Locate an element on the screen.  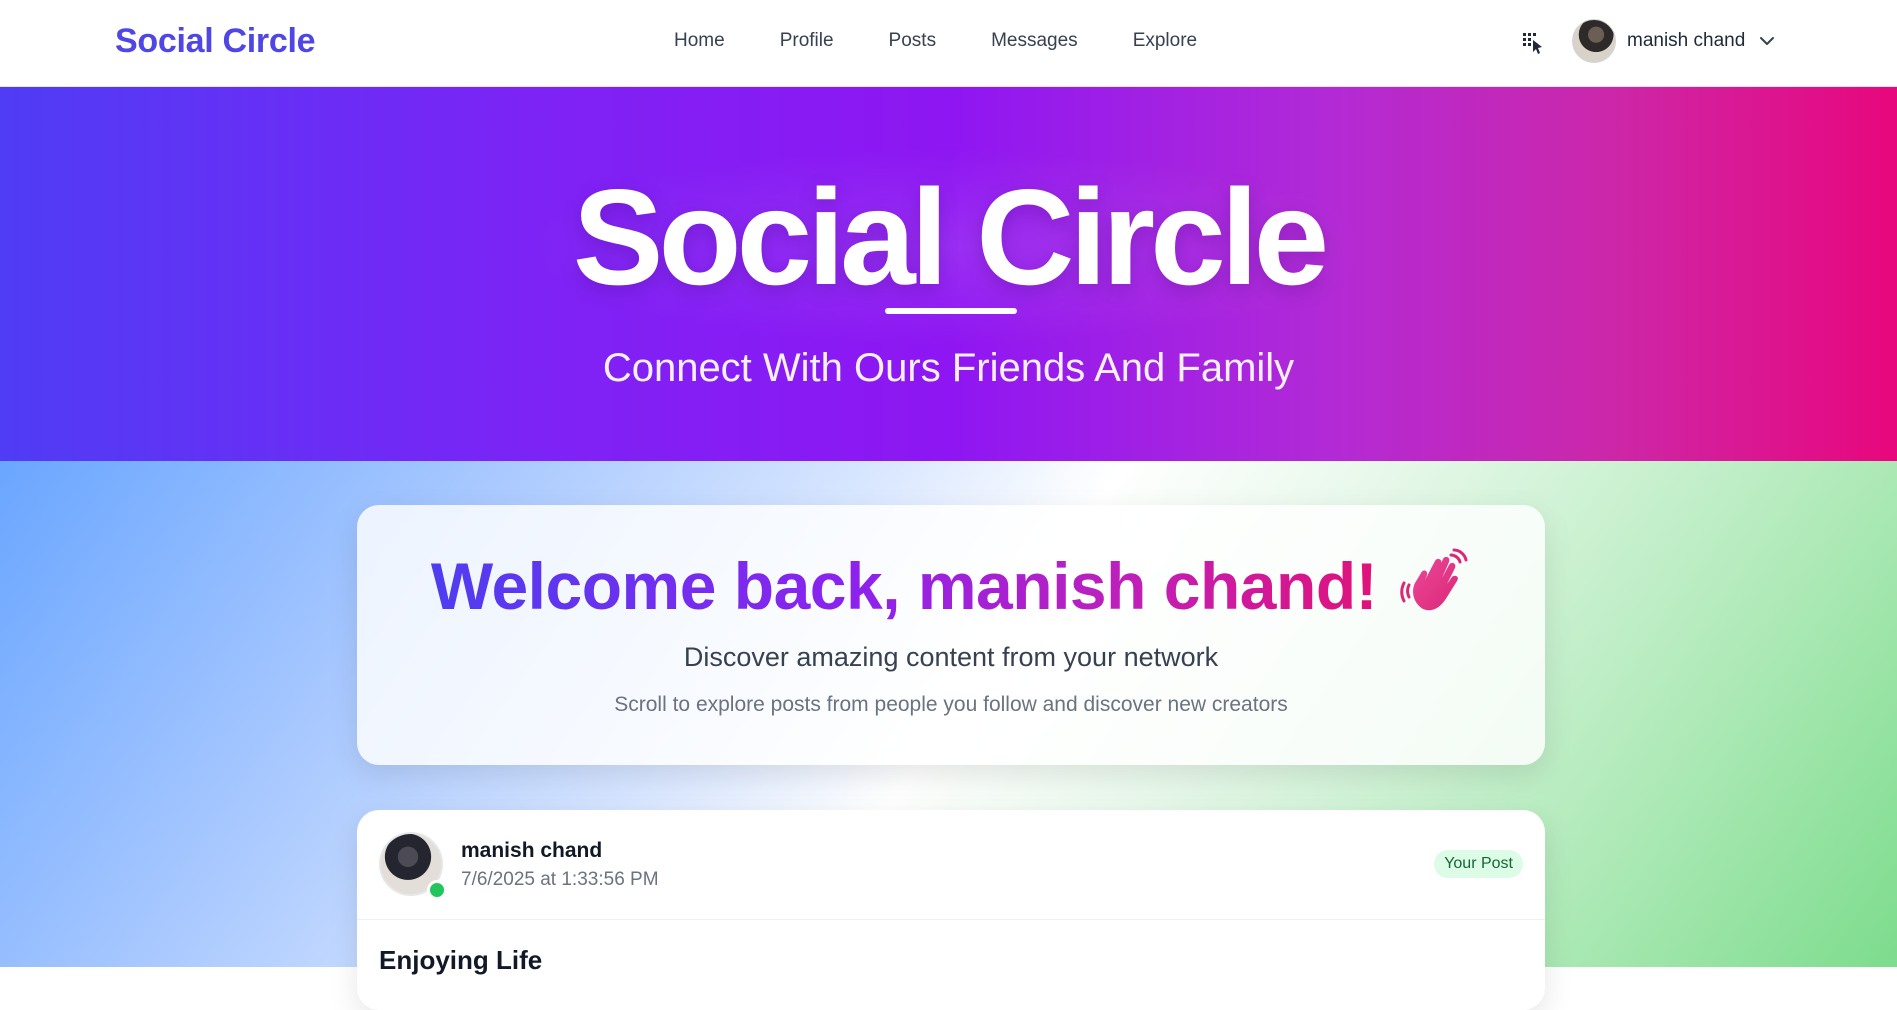
nav-link-posts: Posts is located at coordinates (913, 41).